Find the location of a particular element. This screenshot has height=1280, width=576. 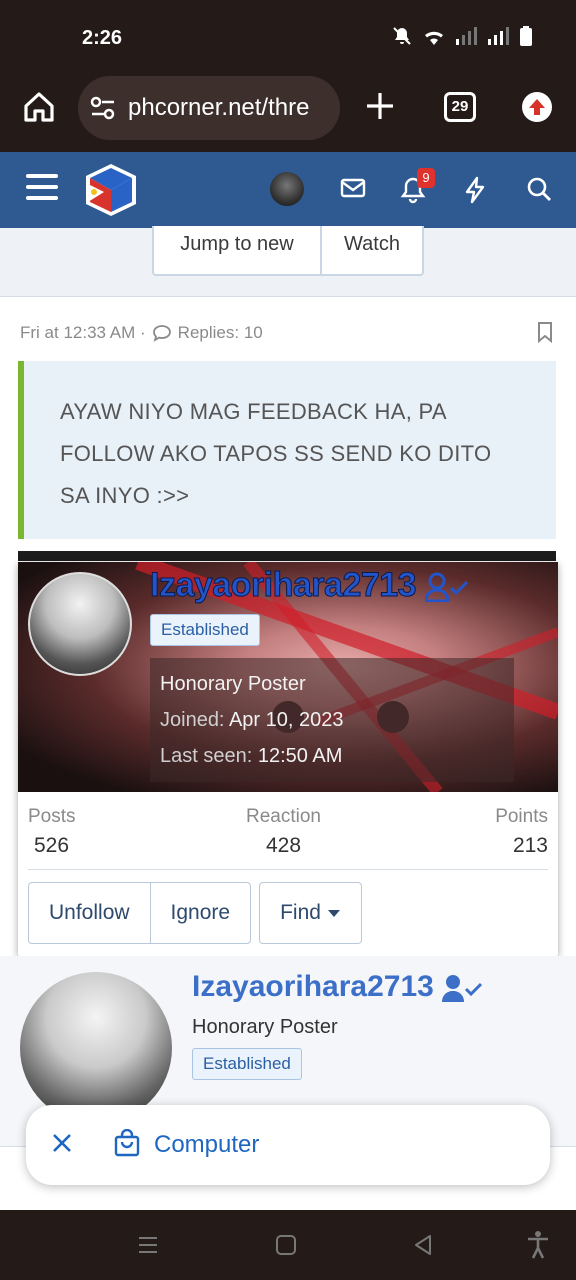

site-logo is located at coordinates (111, 190).